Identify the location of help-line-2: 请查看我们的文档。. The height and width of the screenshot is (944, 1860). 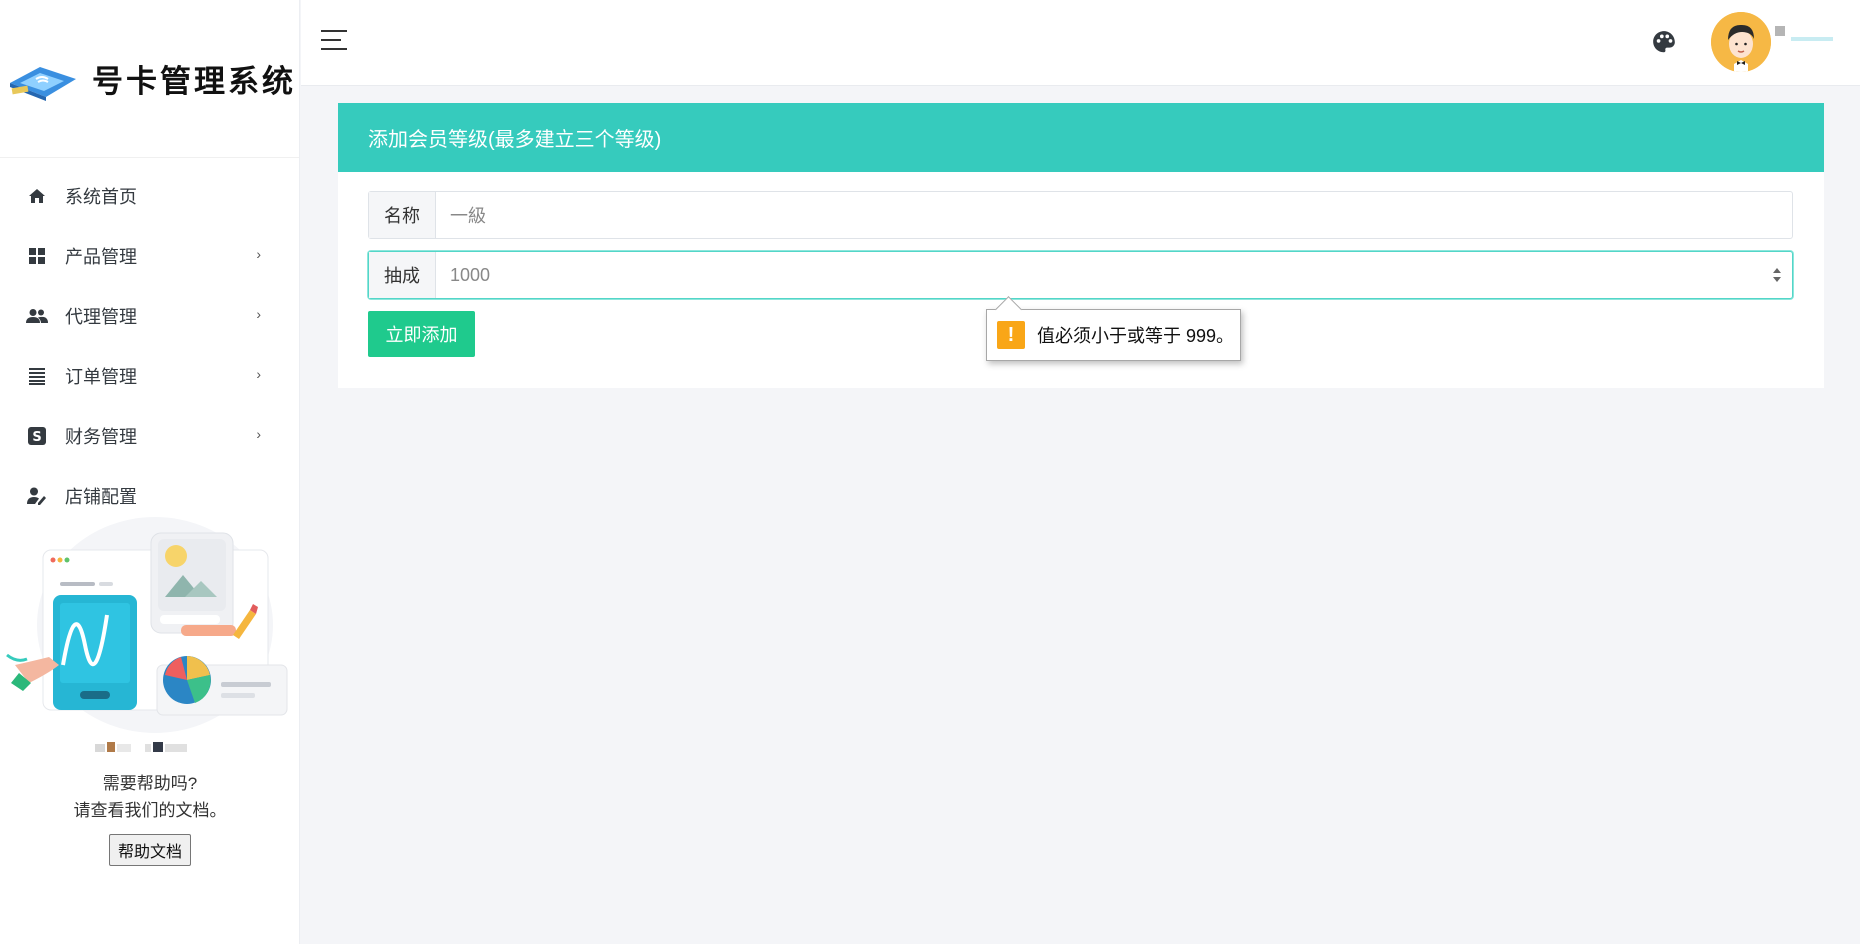
(150, 810).